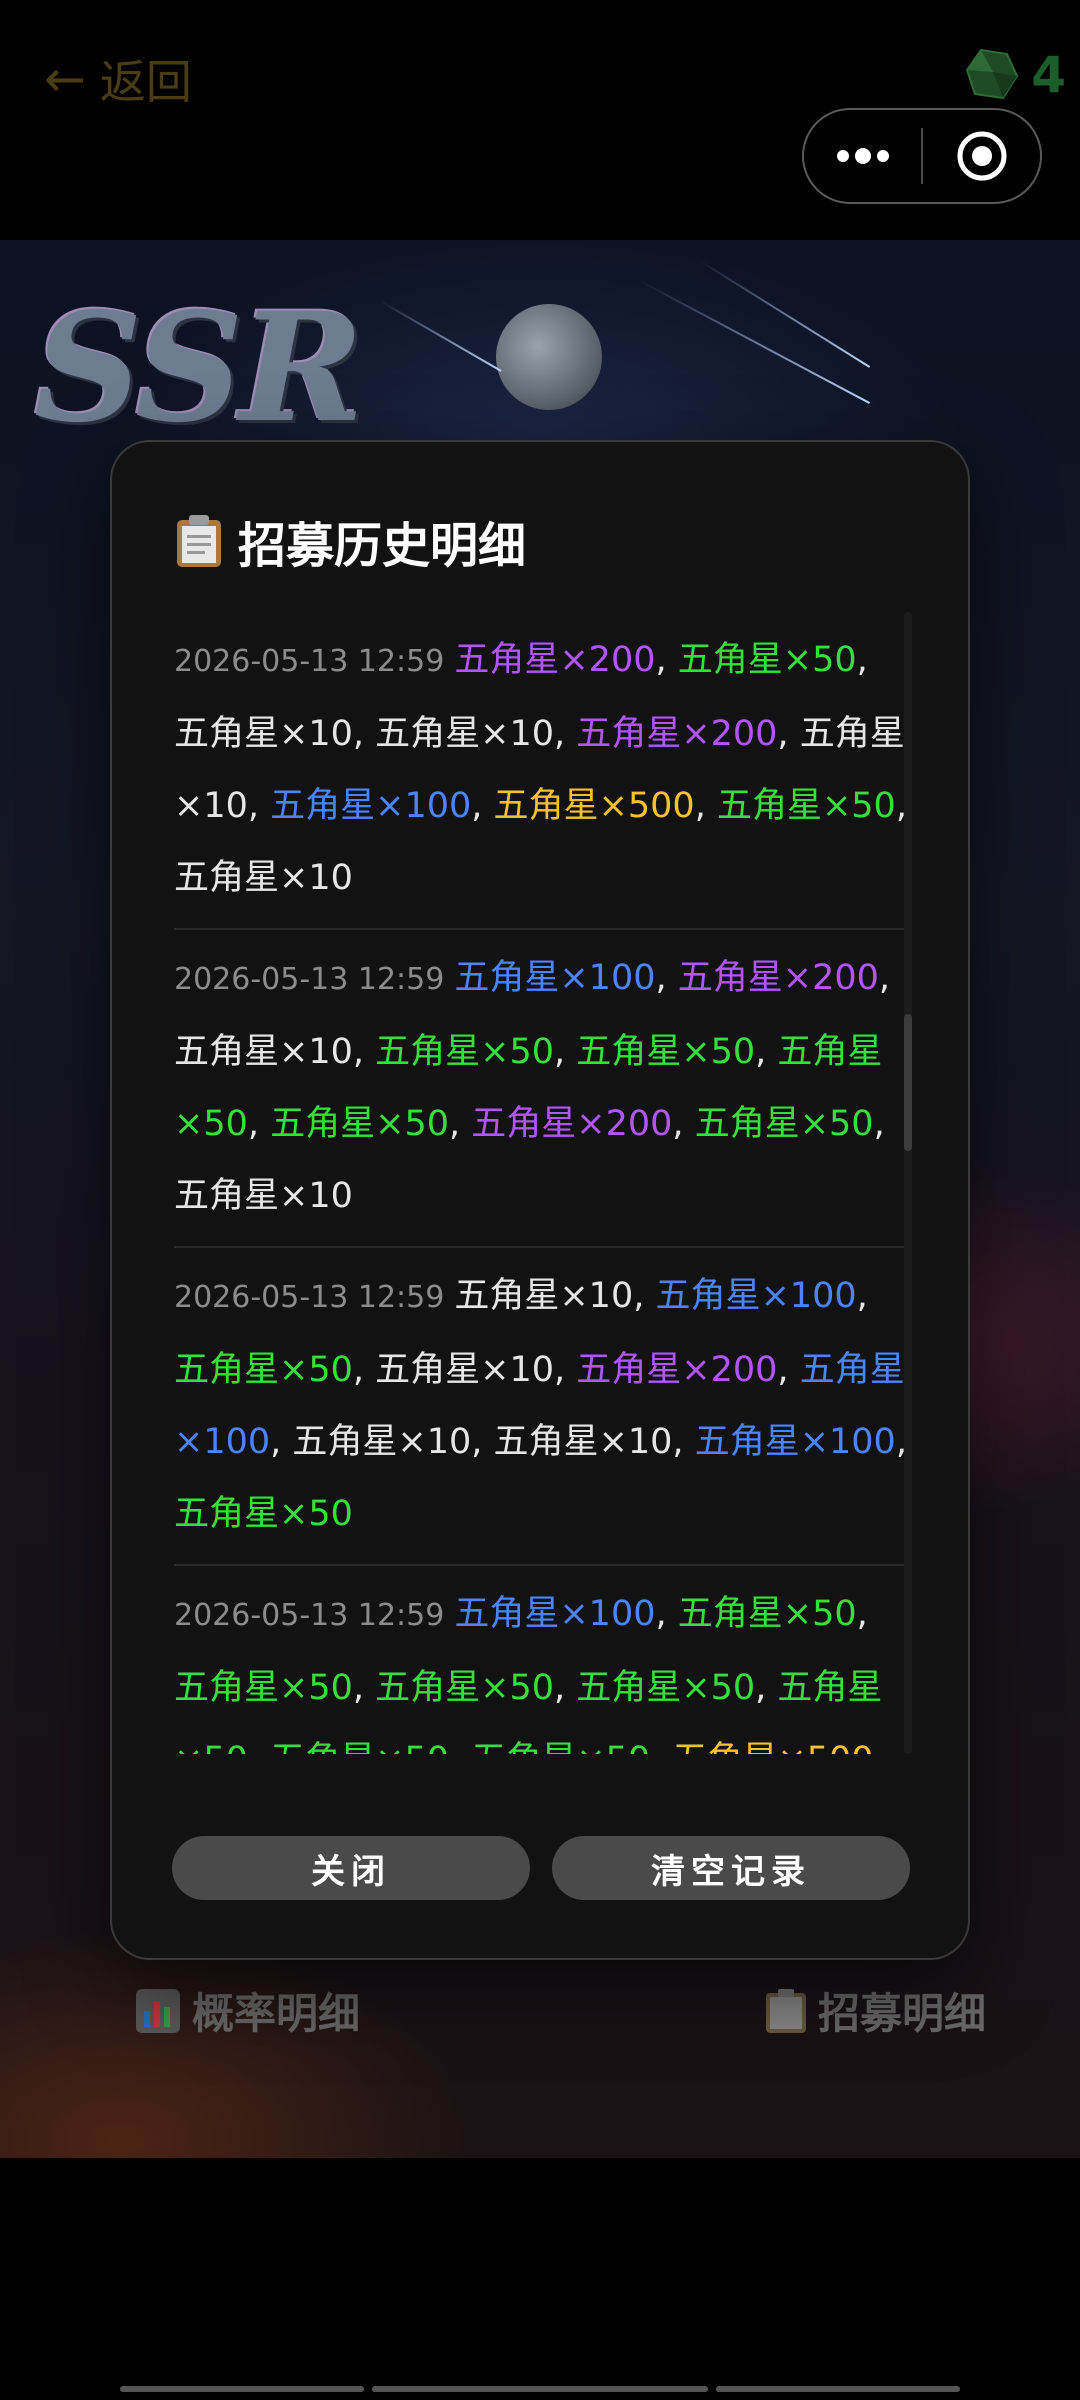 The height and width of the screenshot is (2400, 1080). I want to click on top-bar: ← 返回 4, so click(540, 120).